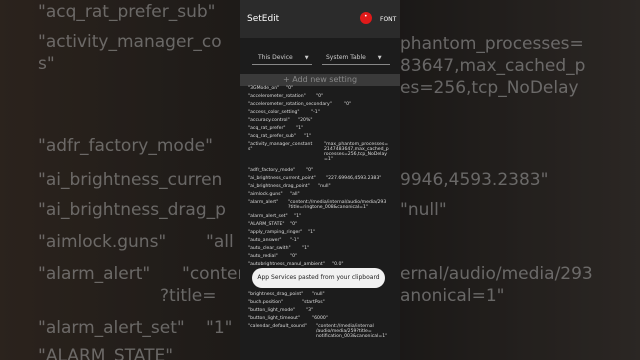 The image size is (640, 360). Describe the element at coordinates (290, 104) in the screenshot. I see `setting-key: "accelerometer_rotation_secondary"` at that location.